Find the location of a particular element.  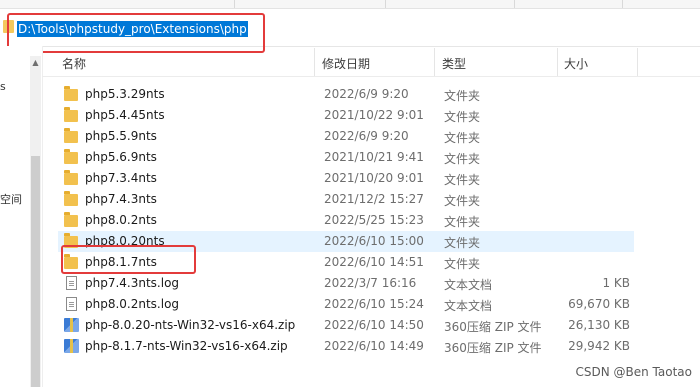

file-name: php-8.0.20-nts-Win32-vs16-x64.zip is located at coordinates (190, 325).